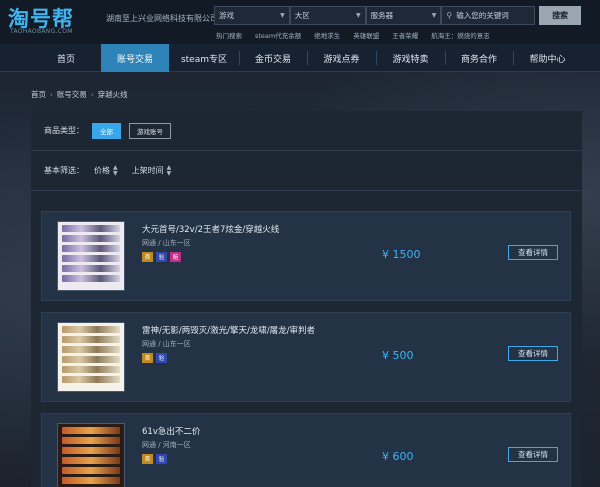 This screenshot has height=487, width=600. Describe the element at coordinates (278, 35) in the screenshot. I see `hot-link-steam: steam代充余额` at that location.